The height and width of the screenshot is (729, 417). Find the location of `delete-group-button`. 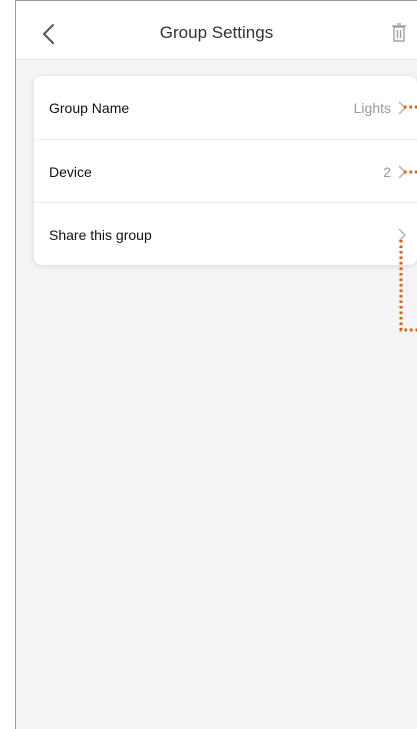

delete-group-button is located at coordinates (399, 33).